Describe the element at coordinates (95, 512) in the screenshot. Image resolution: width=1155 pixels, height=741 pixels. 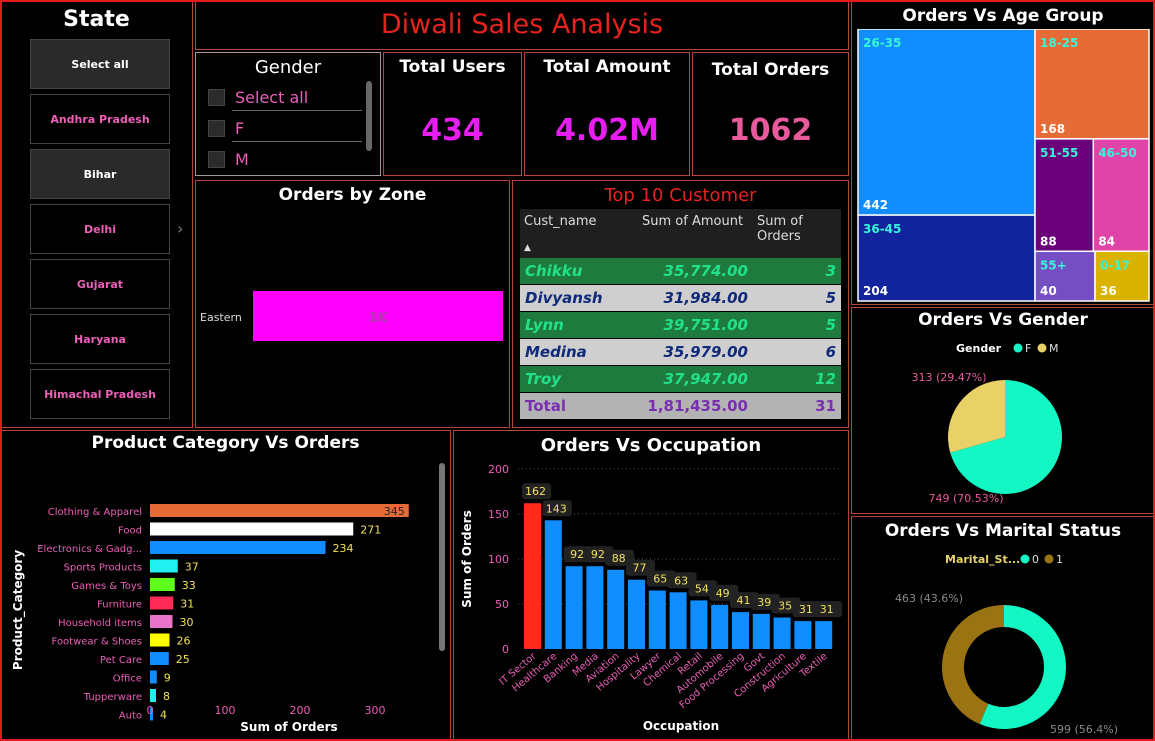
I see `category-label: Clothing & Apparel` at that location.